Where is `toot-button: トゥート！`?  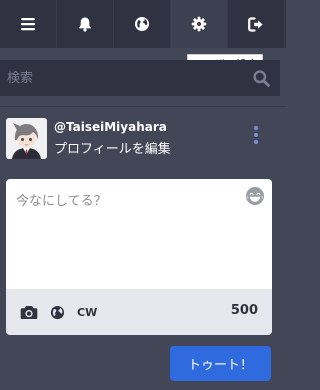 toot-button: トゥート！ is located at coordinates (220, 363).